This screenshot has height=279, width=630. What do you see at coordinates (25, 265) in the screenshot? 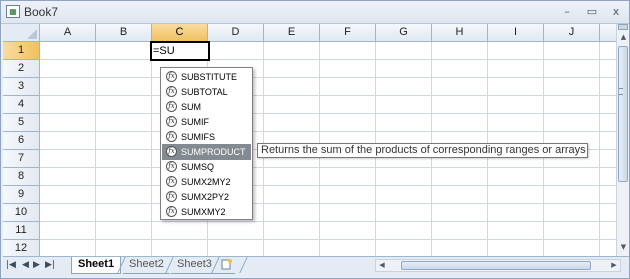
I see `prev-sheet-icon: ◀` at bounding box center [25, 265].